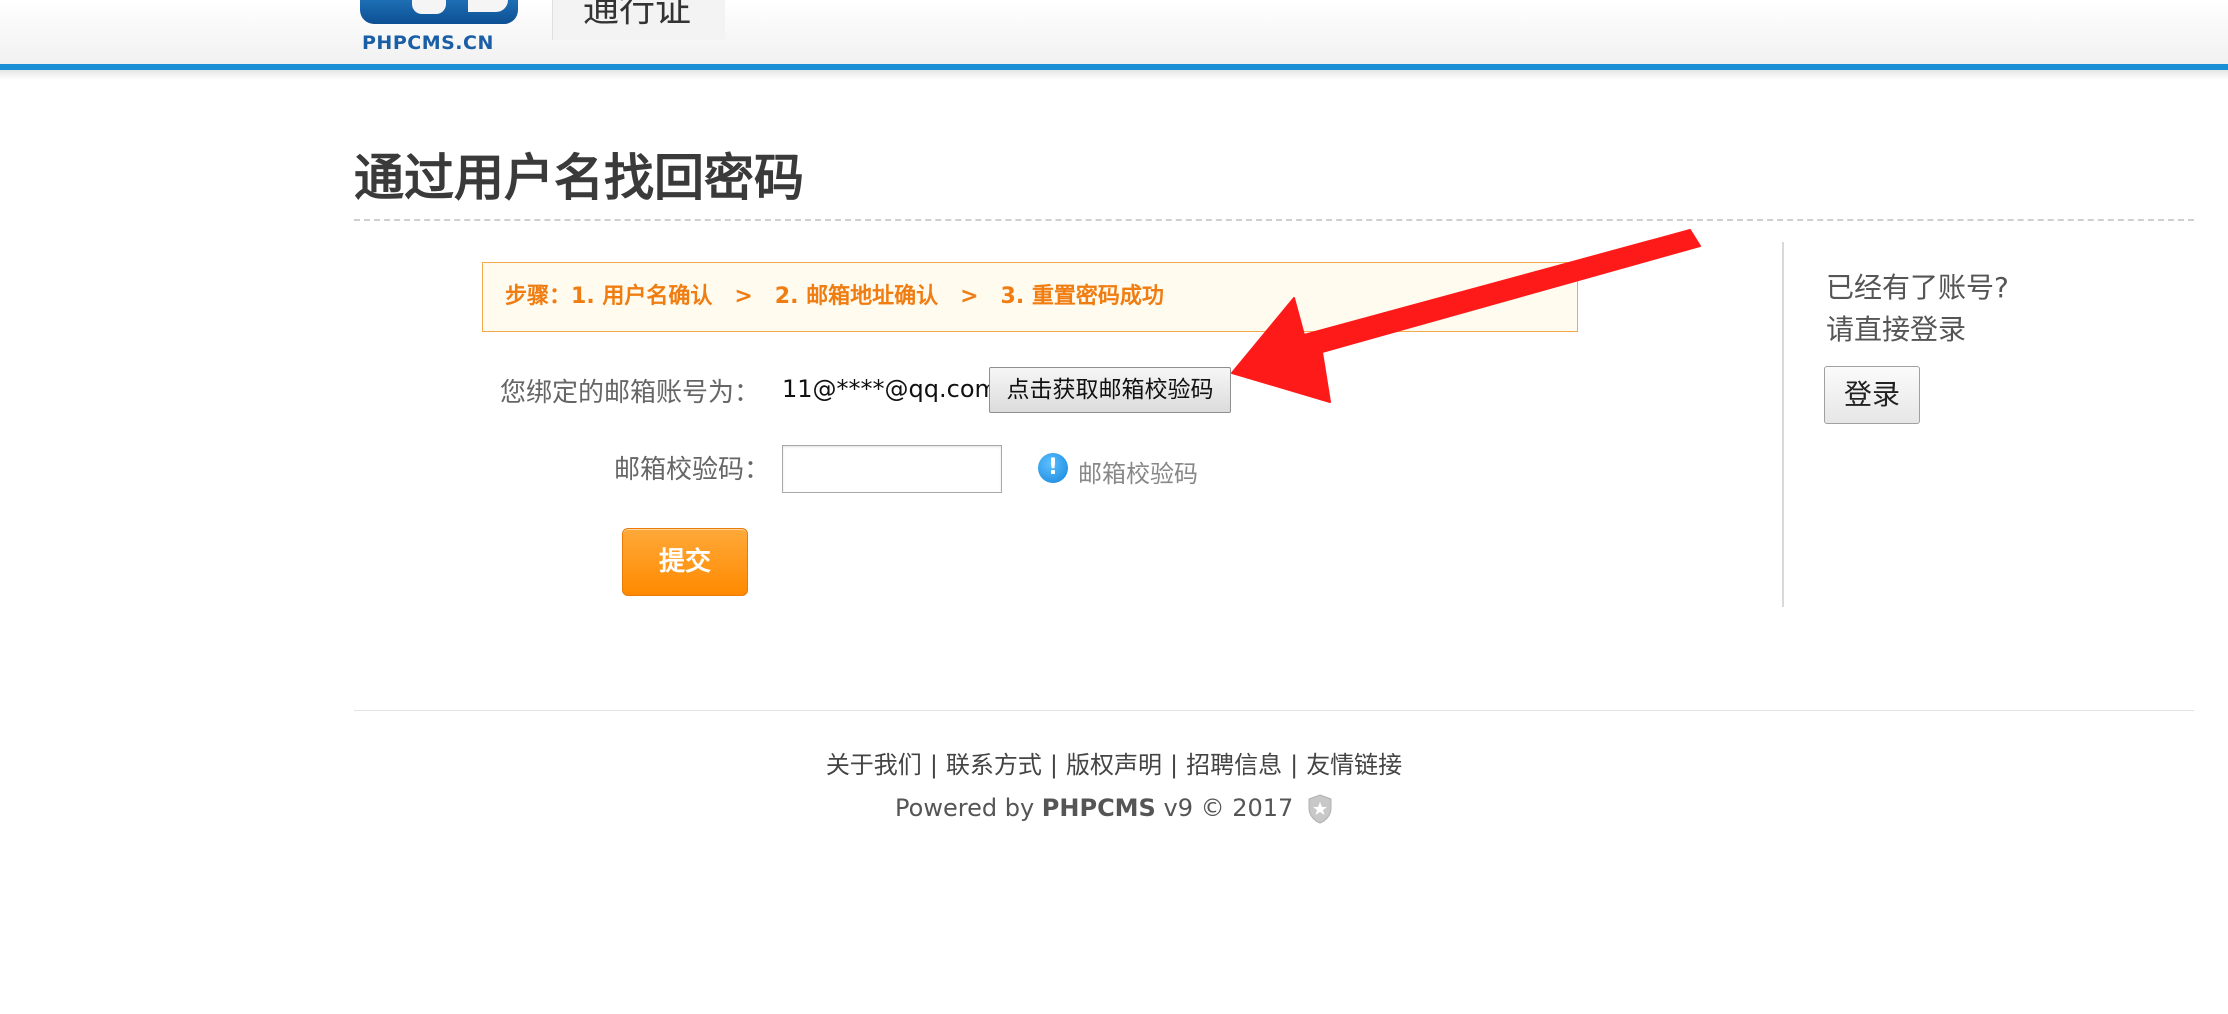 The height and width of the screenshot is (1014, 2228). Describe the element at coordinates (1138, 474) in the screenshot. I see `code-hint: 邮箱校验码` at that location.